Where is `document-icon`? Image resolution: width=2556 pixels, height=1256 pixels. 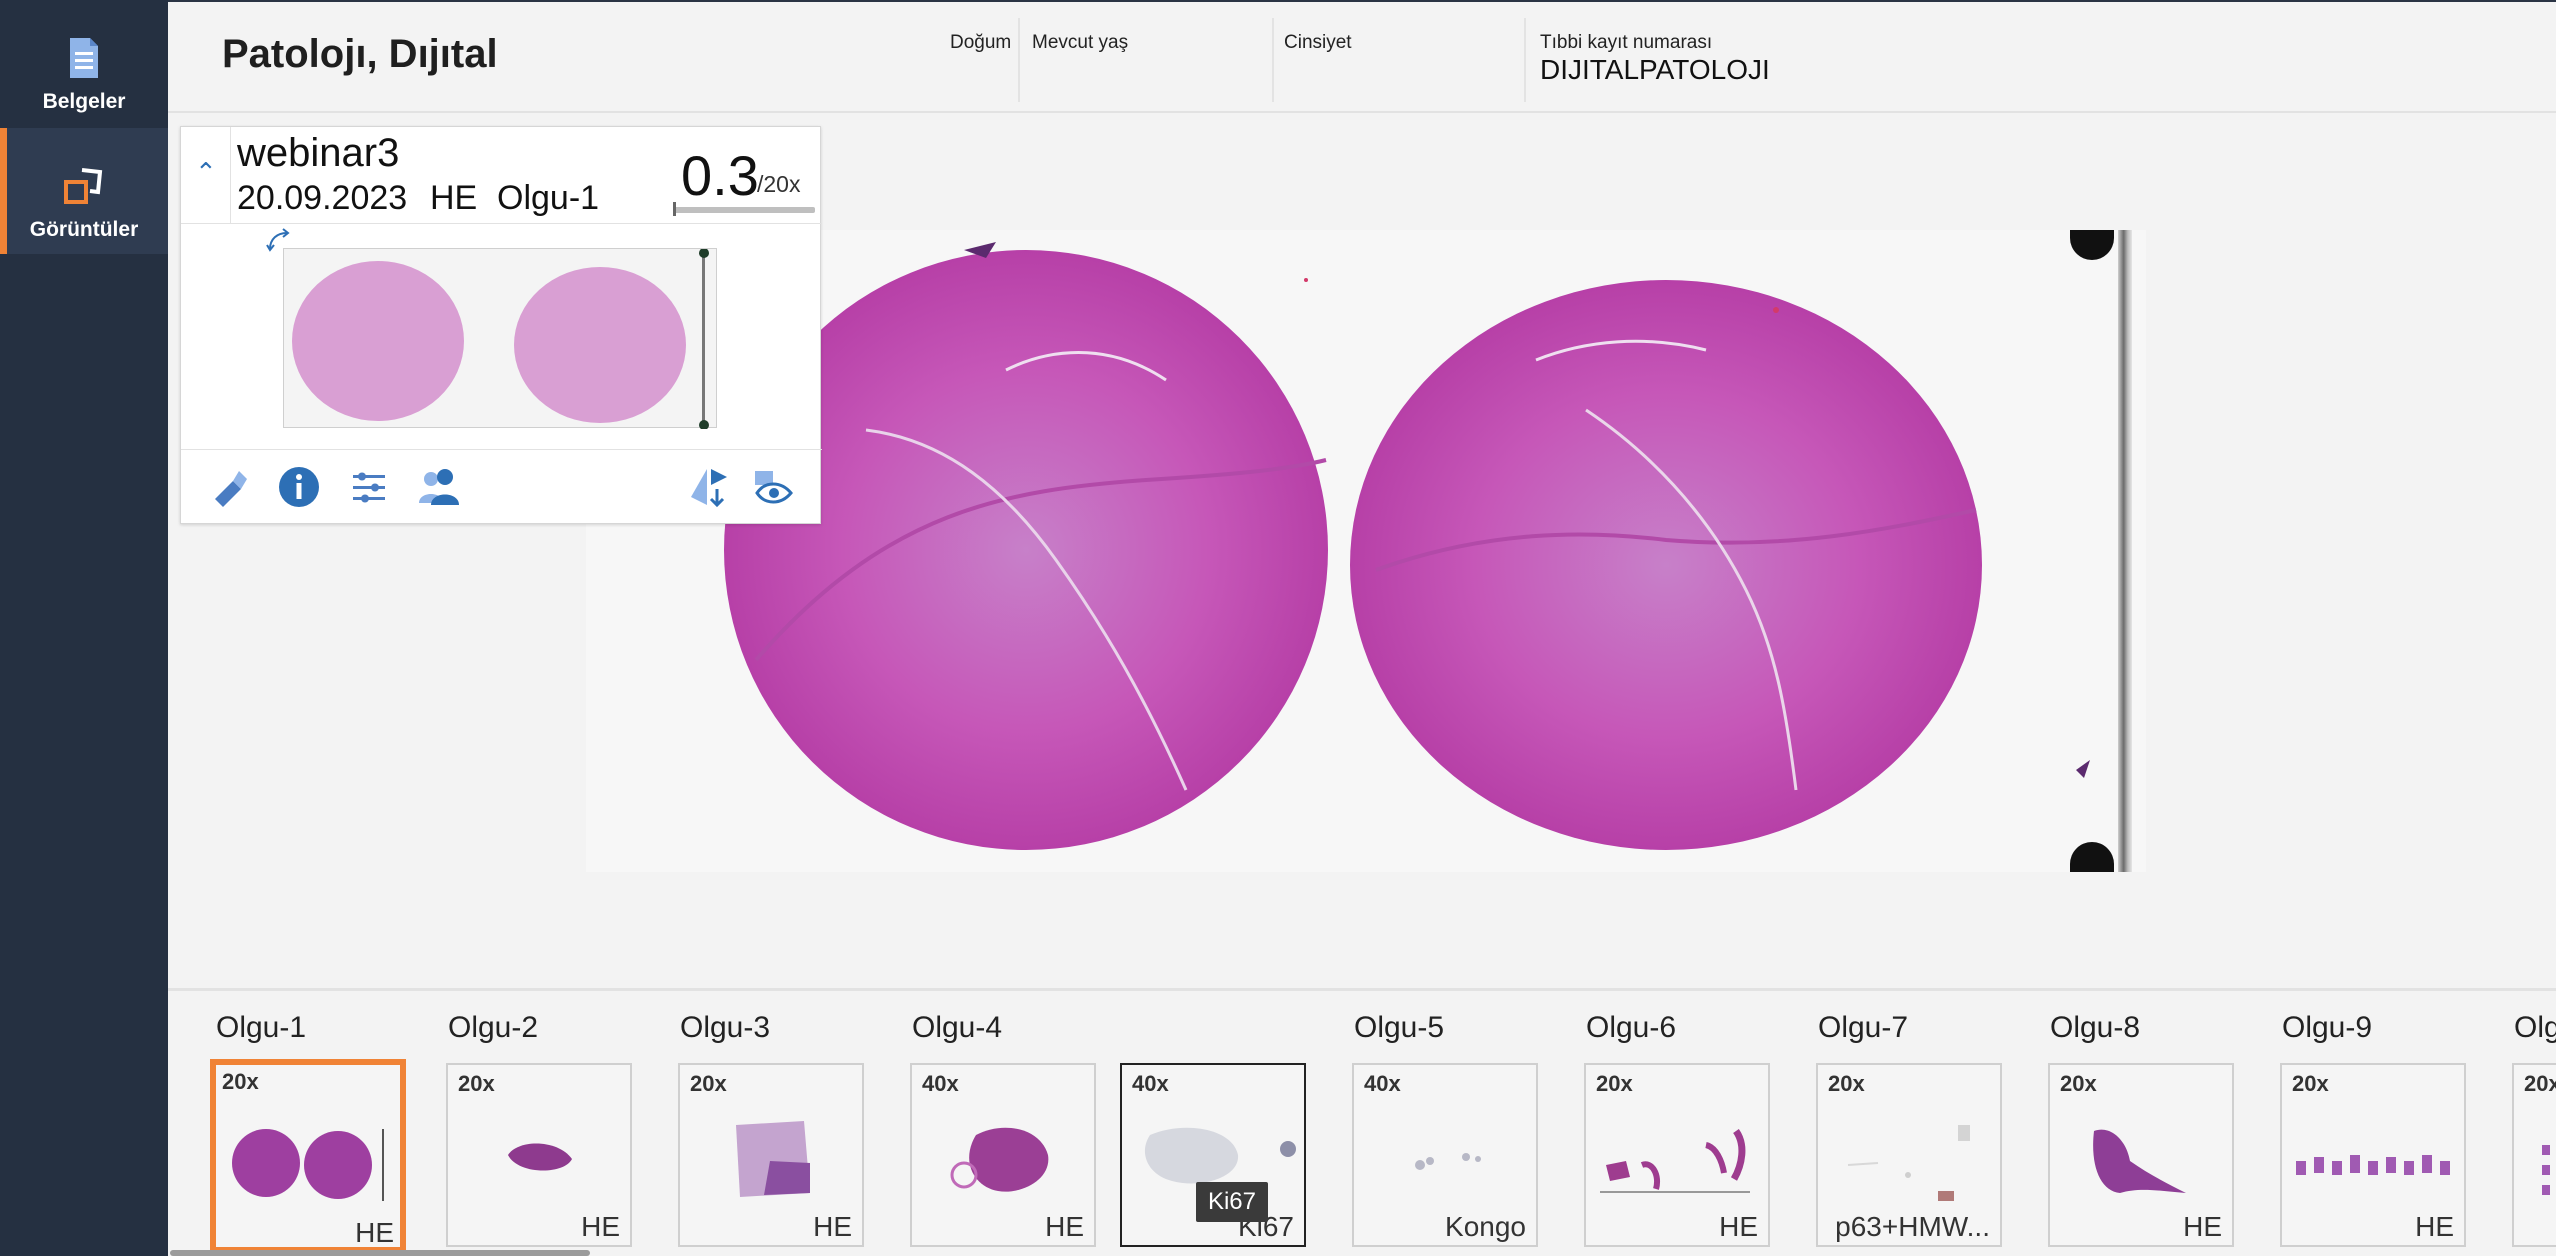
document-icon is located at coordinates (84, 58).